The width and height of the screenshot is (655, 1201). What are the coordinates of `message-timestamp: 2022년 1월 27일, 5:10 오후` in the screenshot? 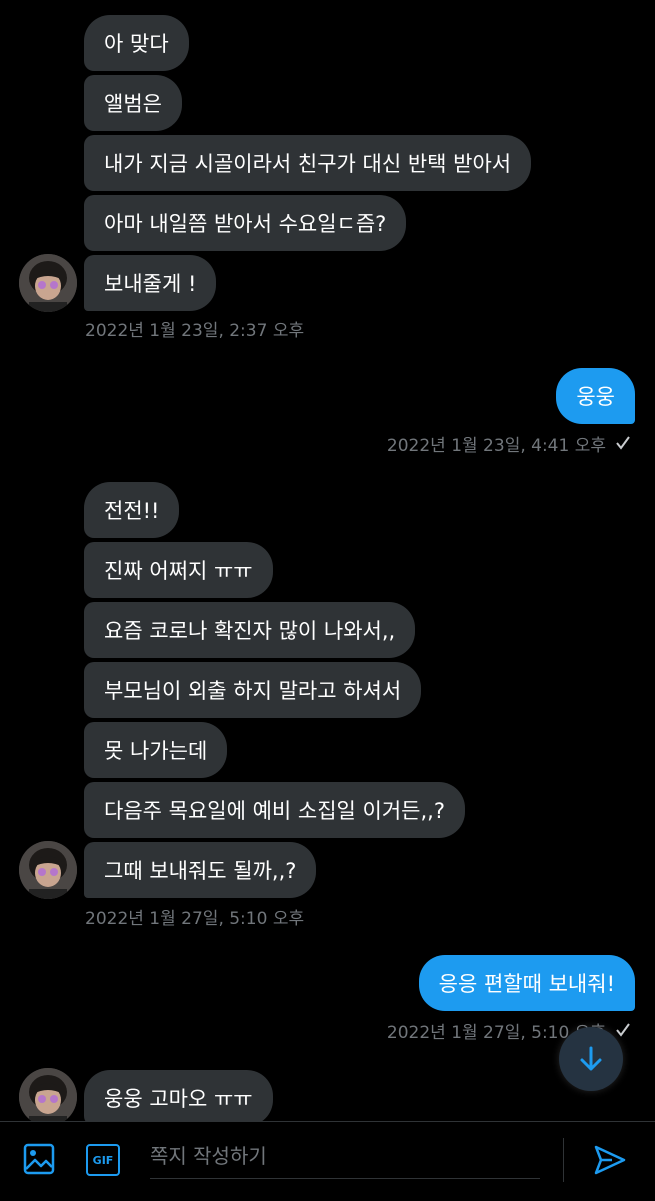 It's located at (195, 919).